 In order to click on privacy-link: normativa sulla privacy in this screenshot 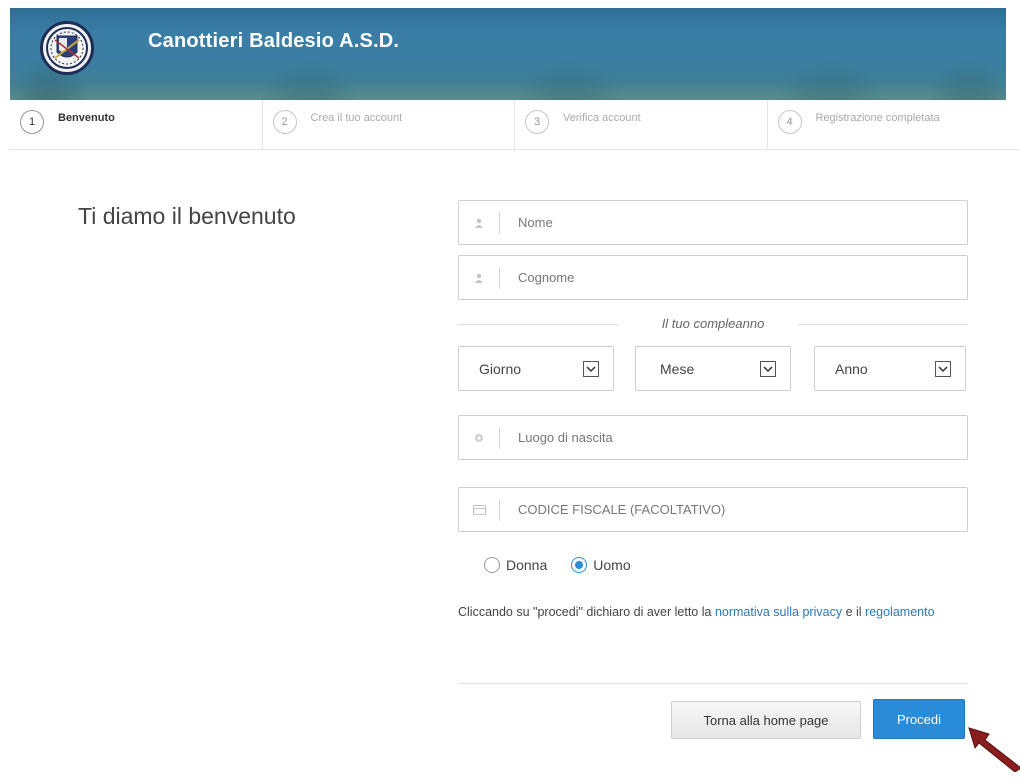, I will do `click(778, 612)`.